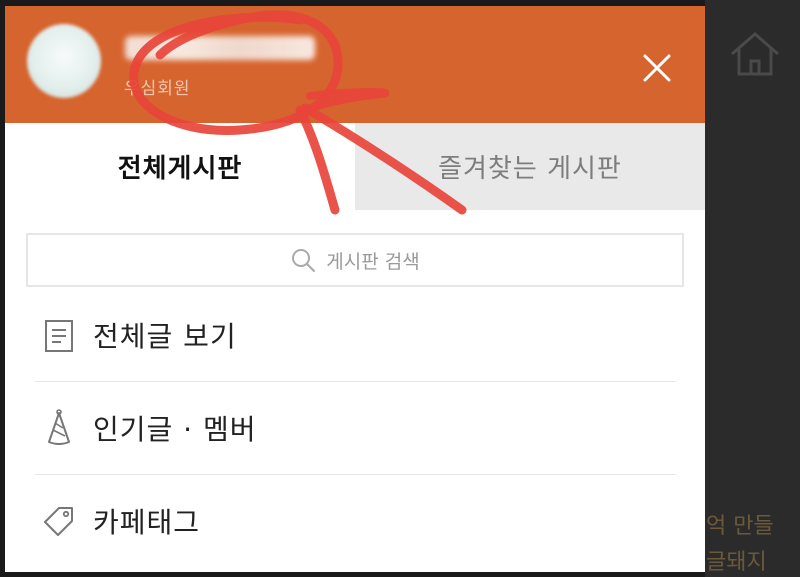  What do you see at coordinates (220, 48) in the screenshot?
I see `blurred-username` at bounding box center [220, 48].